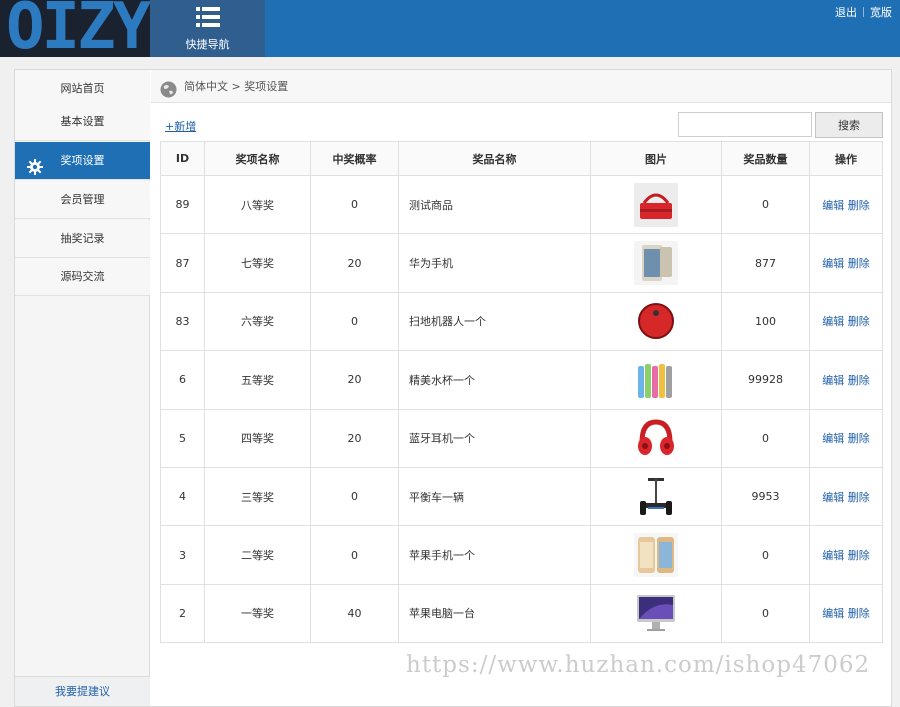  What do you see at coordinates (257, 380) in the screenshot?
I see `cell-level: 五等奖` at bounding box center [257, 380].